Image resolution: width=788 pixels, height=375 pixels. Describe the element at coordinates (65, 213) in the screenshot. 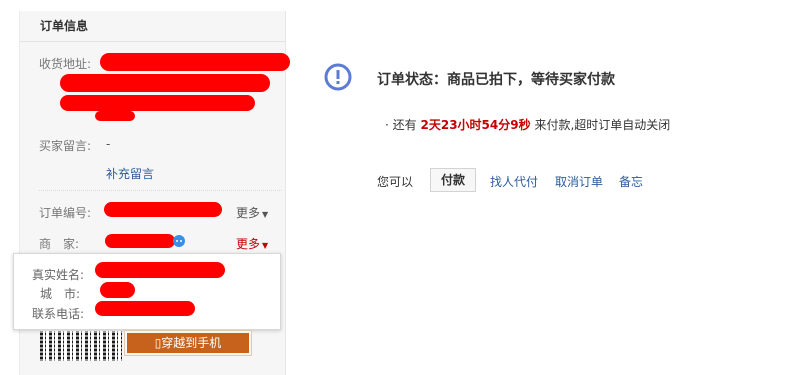

I see `order-number-label: 订单编号:` at that location.